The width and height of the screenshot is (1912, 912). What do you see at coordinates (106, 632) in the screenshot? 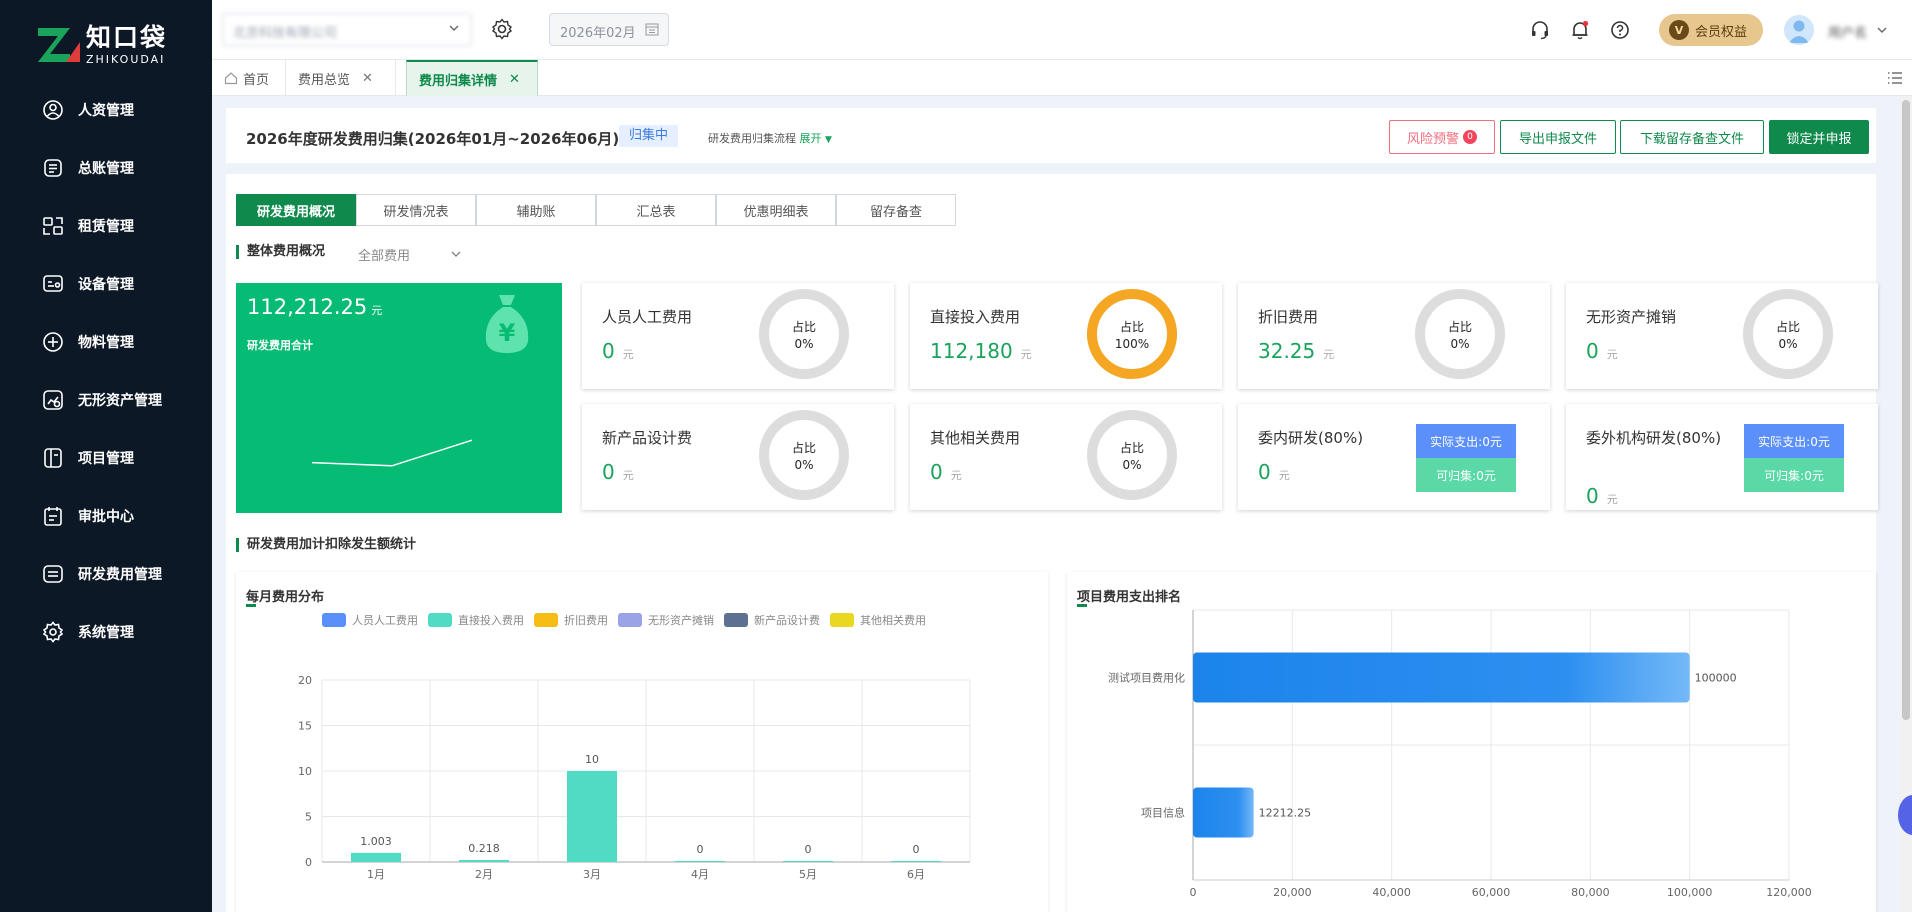
I see `sidebar-item-10: 系统管理` at bounding box center [106, 632].